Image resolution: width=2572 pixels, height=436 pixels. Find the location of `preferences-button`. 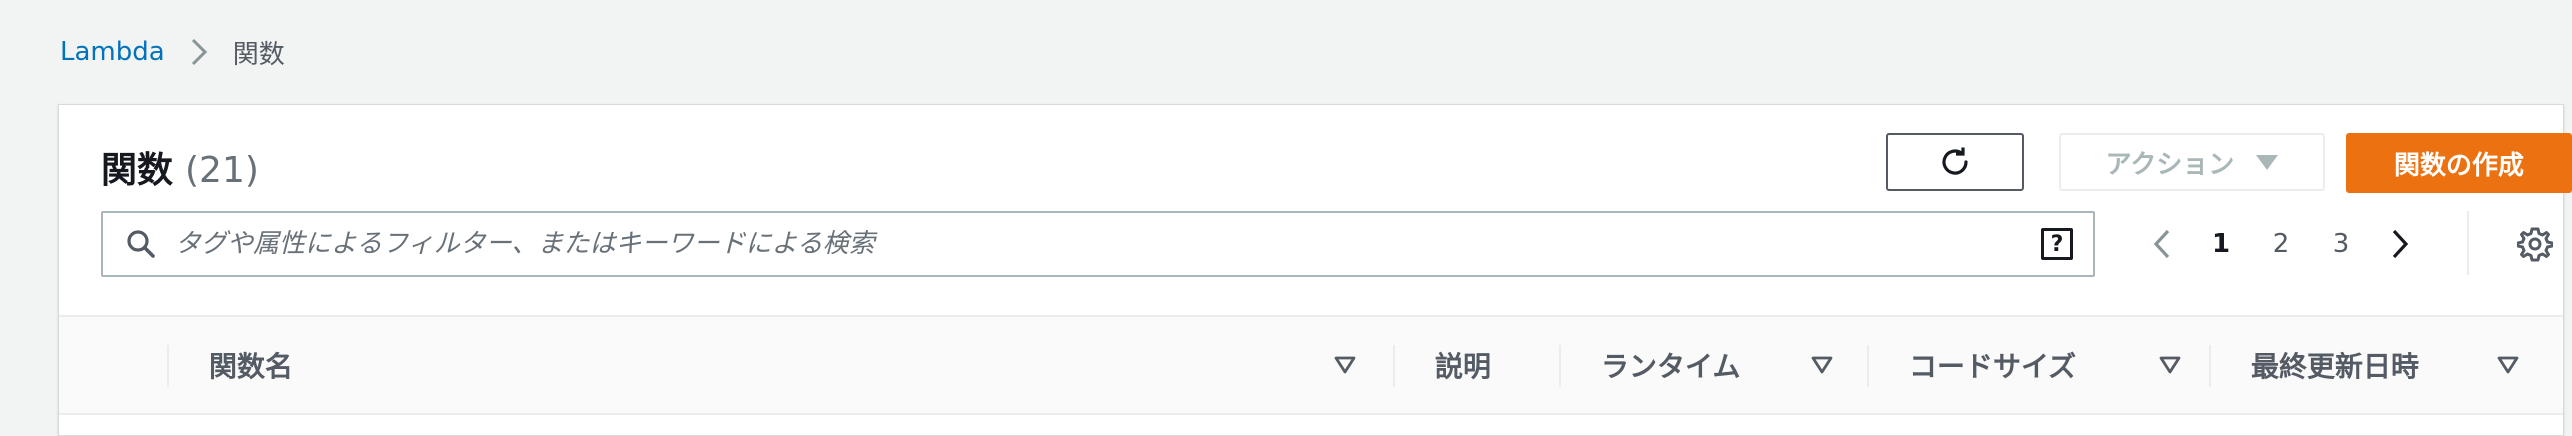

preferences-button is located at coordinates (2535, 244).